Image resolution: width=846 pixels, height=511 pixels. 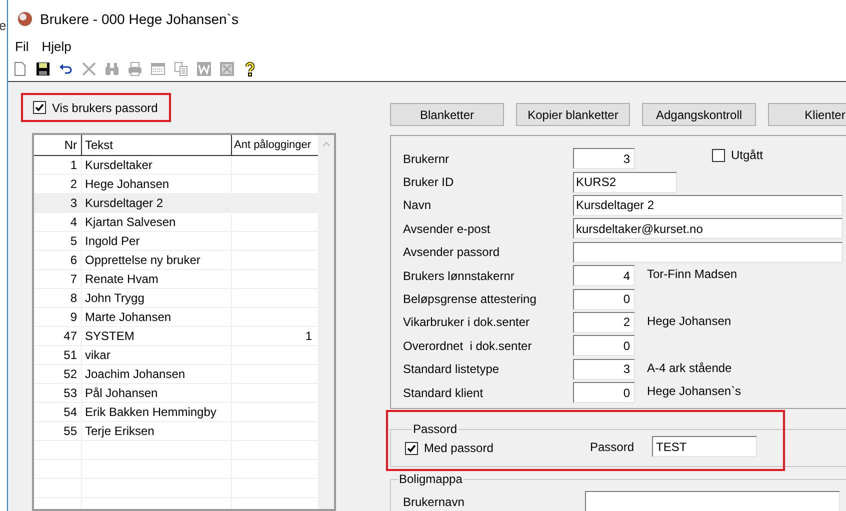 I want to click on table-cell-text: Kjartan Salvesen, so click(x=130, y=222).